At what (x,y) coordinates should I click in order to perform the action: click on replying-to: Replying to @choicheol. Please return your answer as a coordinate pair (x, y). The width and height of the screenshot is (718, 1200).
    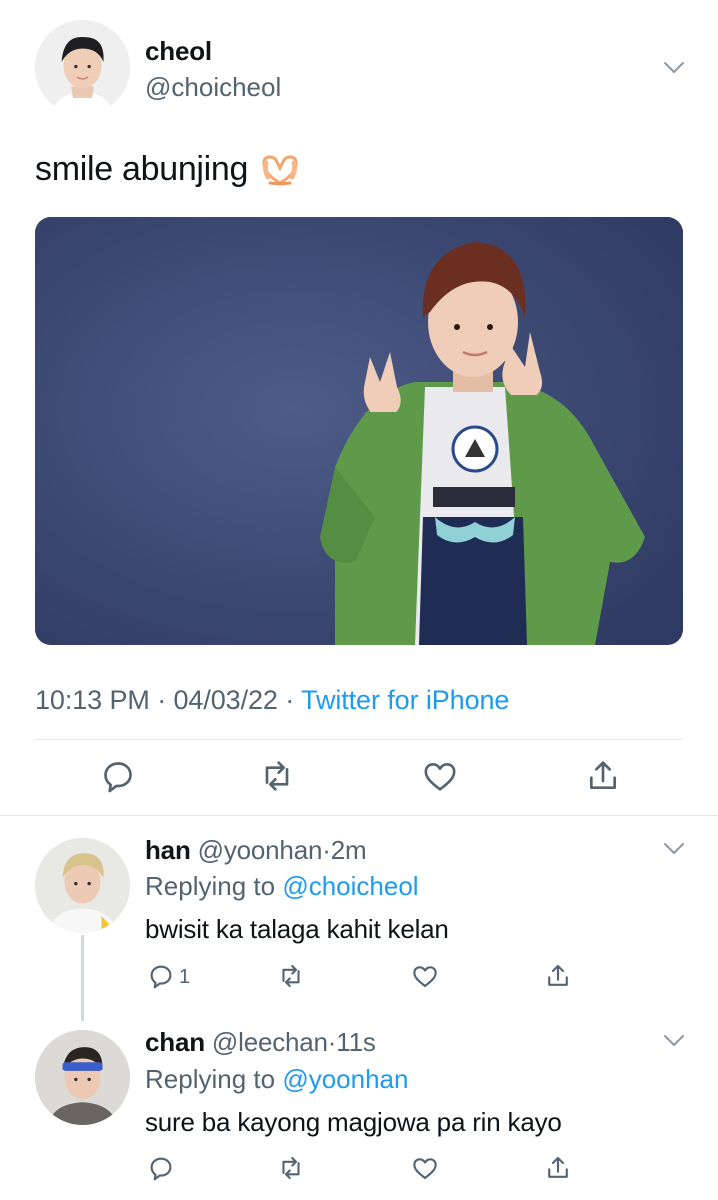
    Looking at the image, I should click on (282, 886).